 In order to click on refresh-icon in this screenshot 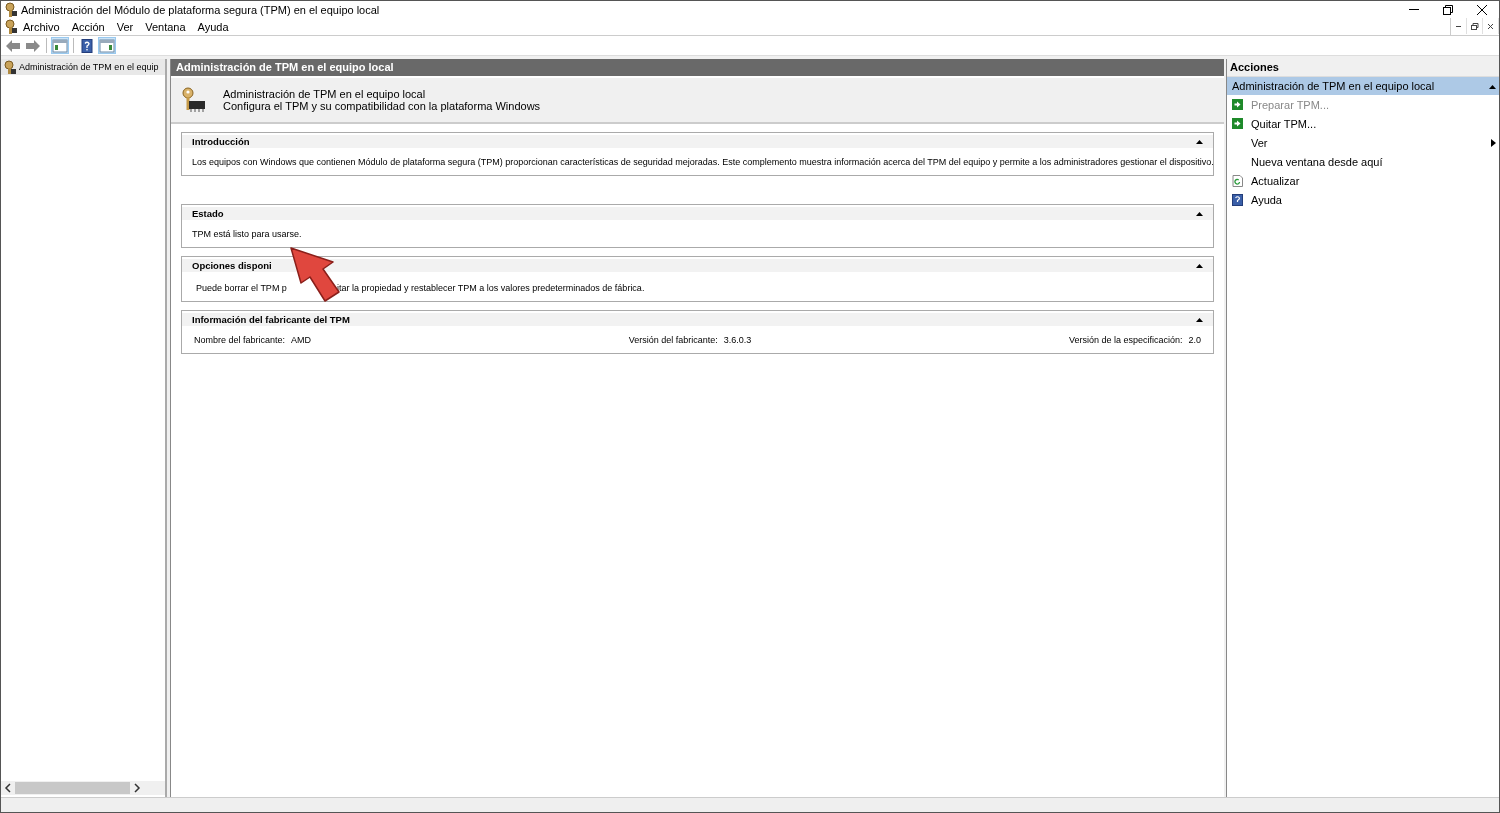, I will do `click(1237, 180)`.